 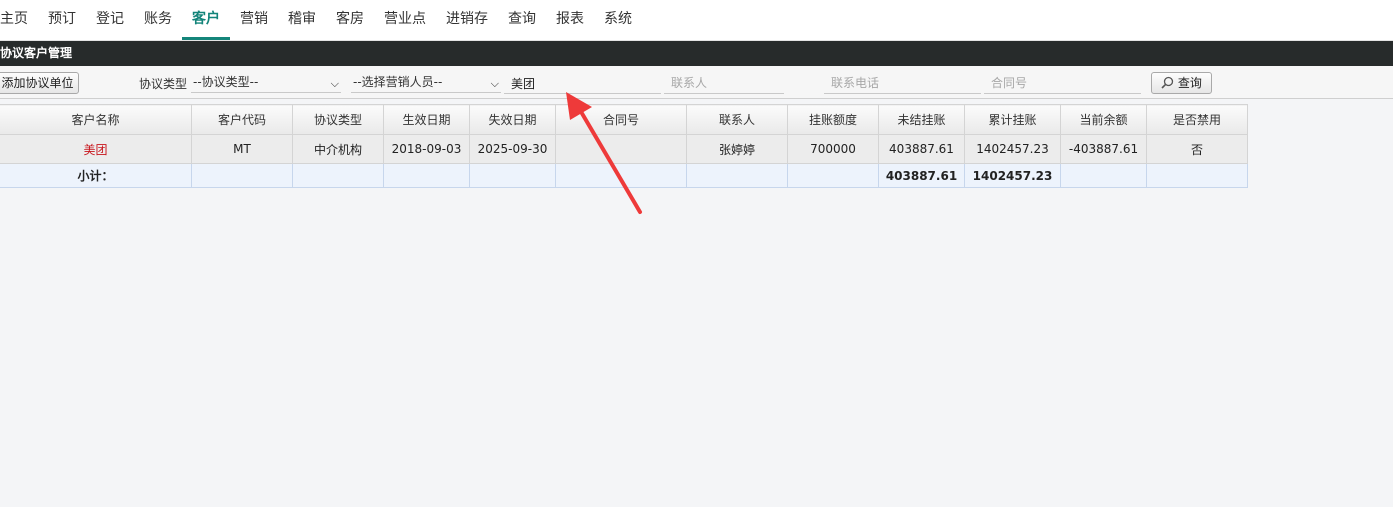 What do you see at coordinates (426, 119) in the screenshot?
I see `col-header-effective-date: 生效日期` at bounding box center [426, 119].